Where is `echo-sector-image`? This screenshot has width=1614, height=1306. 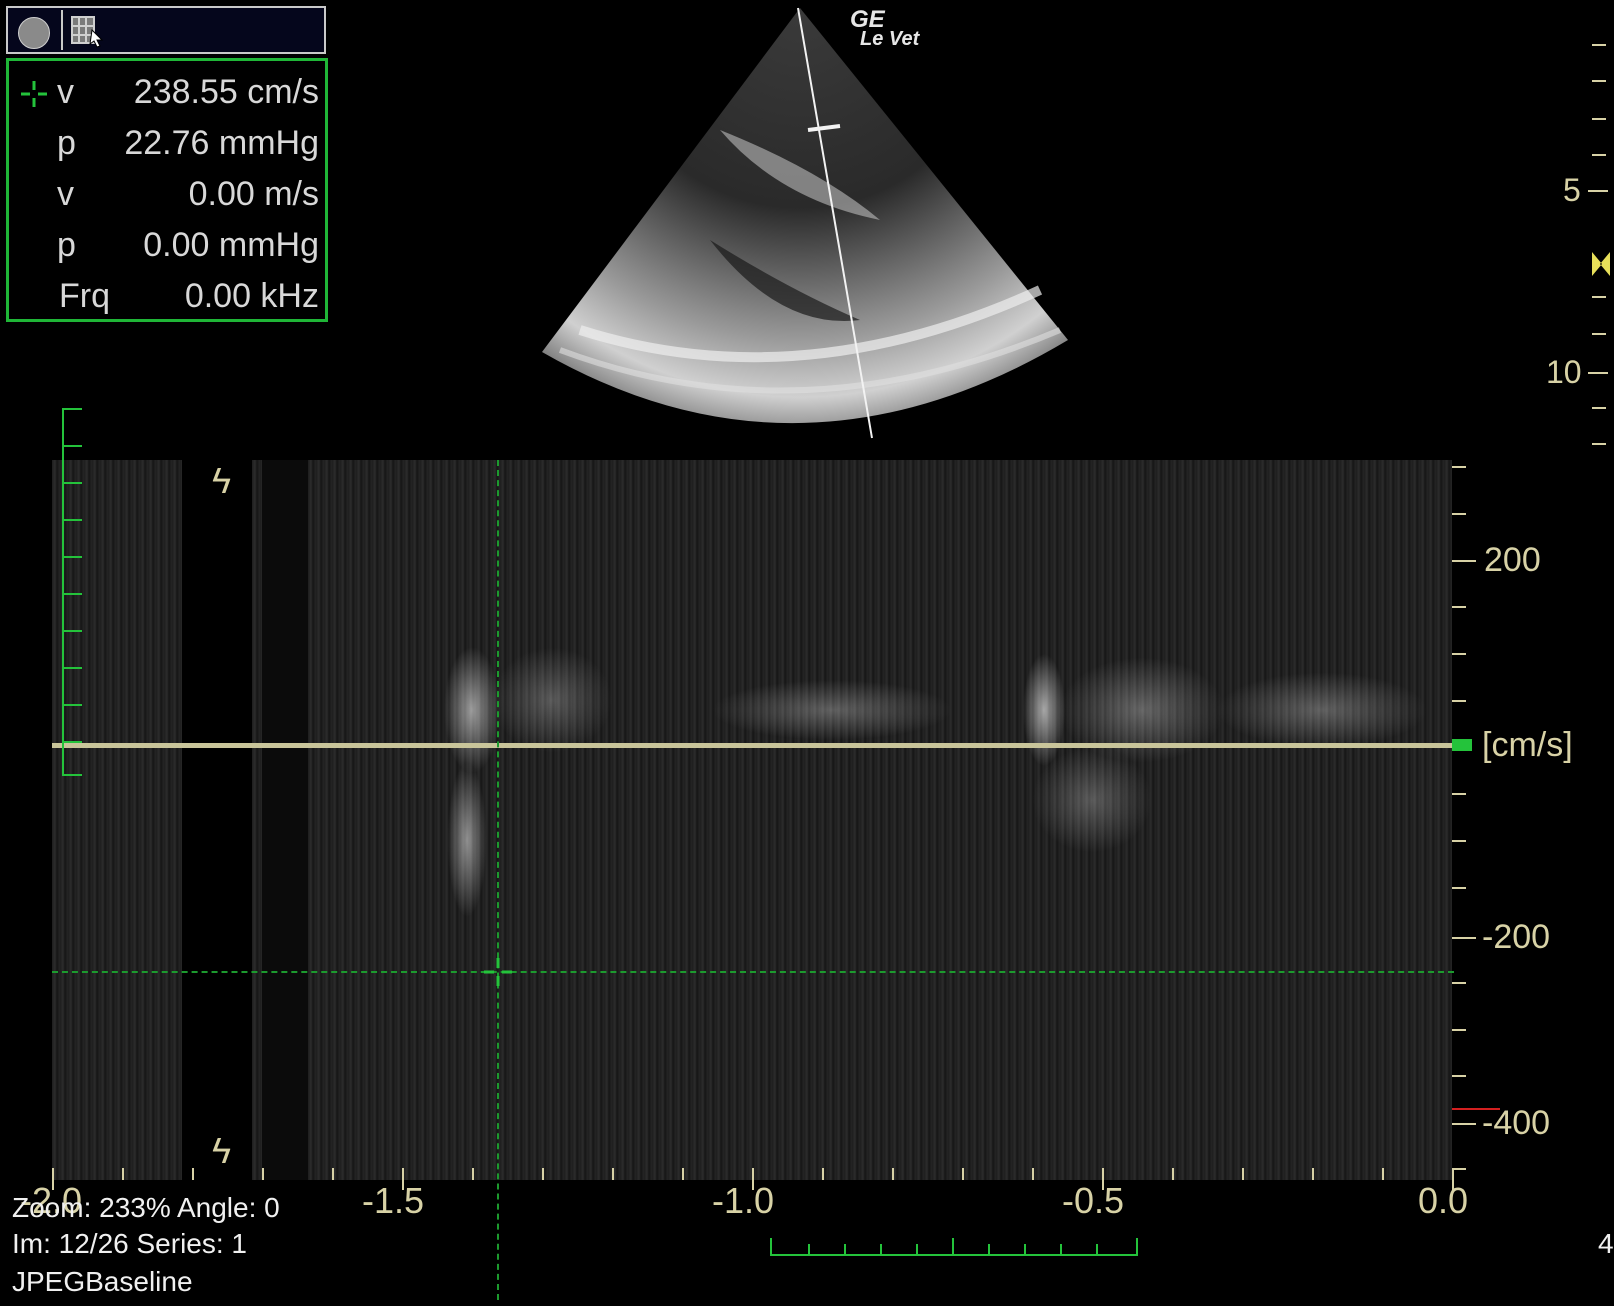 echo-sector-image is located at coordinates (805, 223).